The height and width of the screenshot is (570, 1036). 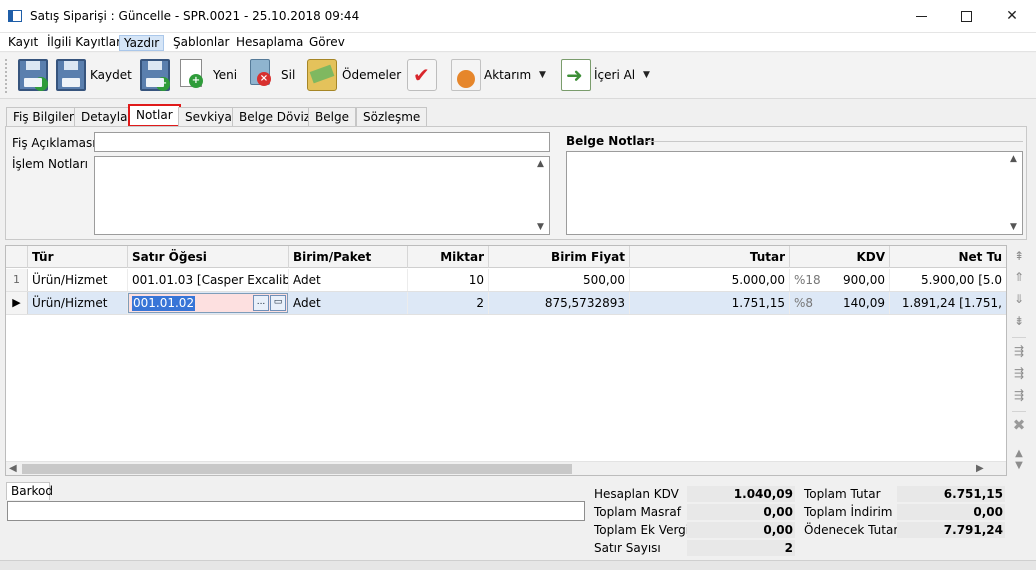 What do you see at coordinates (1019, 299) in the screenshot?
I see `move-down-icon: ⇓` at bounding box center [1019, 299].